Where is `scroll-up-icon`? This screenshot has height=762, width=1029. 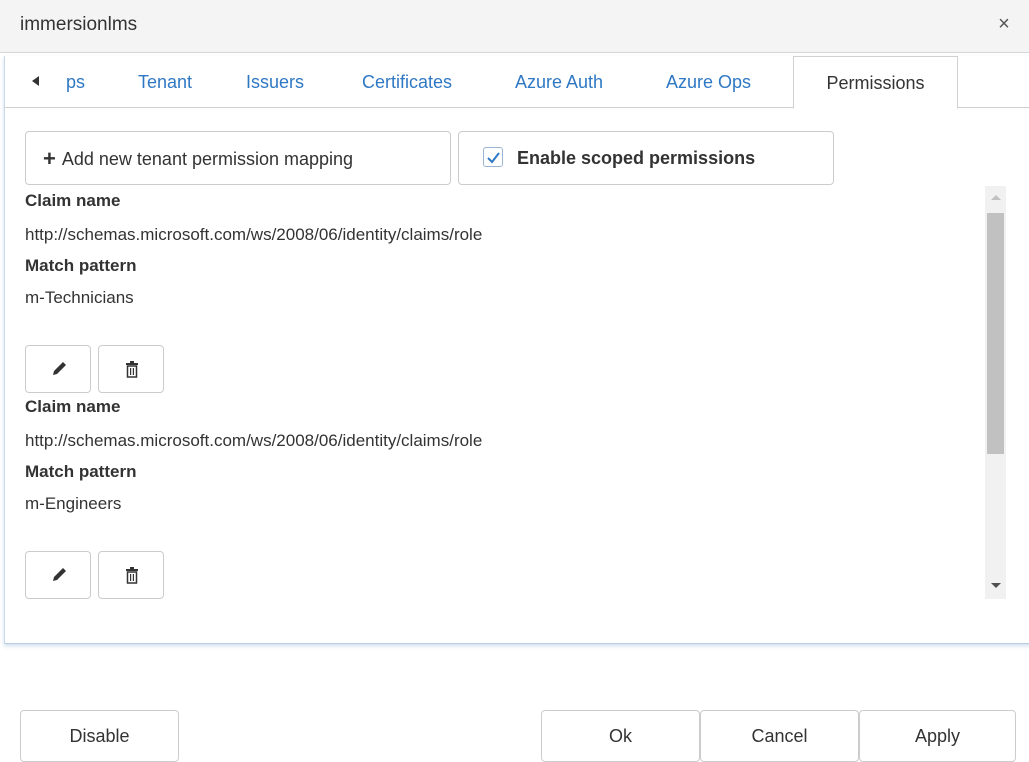 scroll-up-icon is located at coordinates (996, 197).